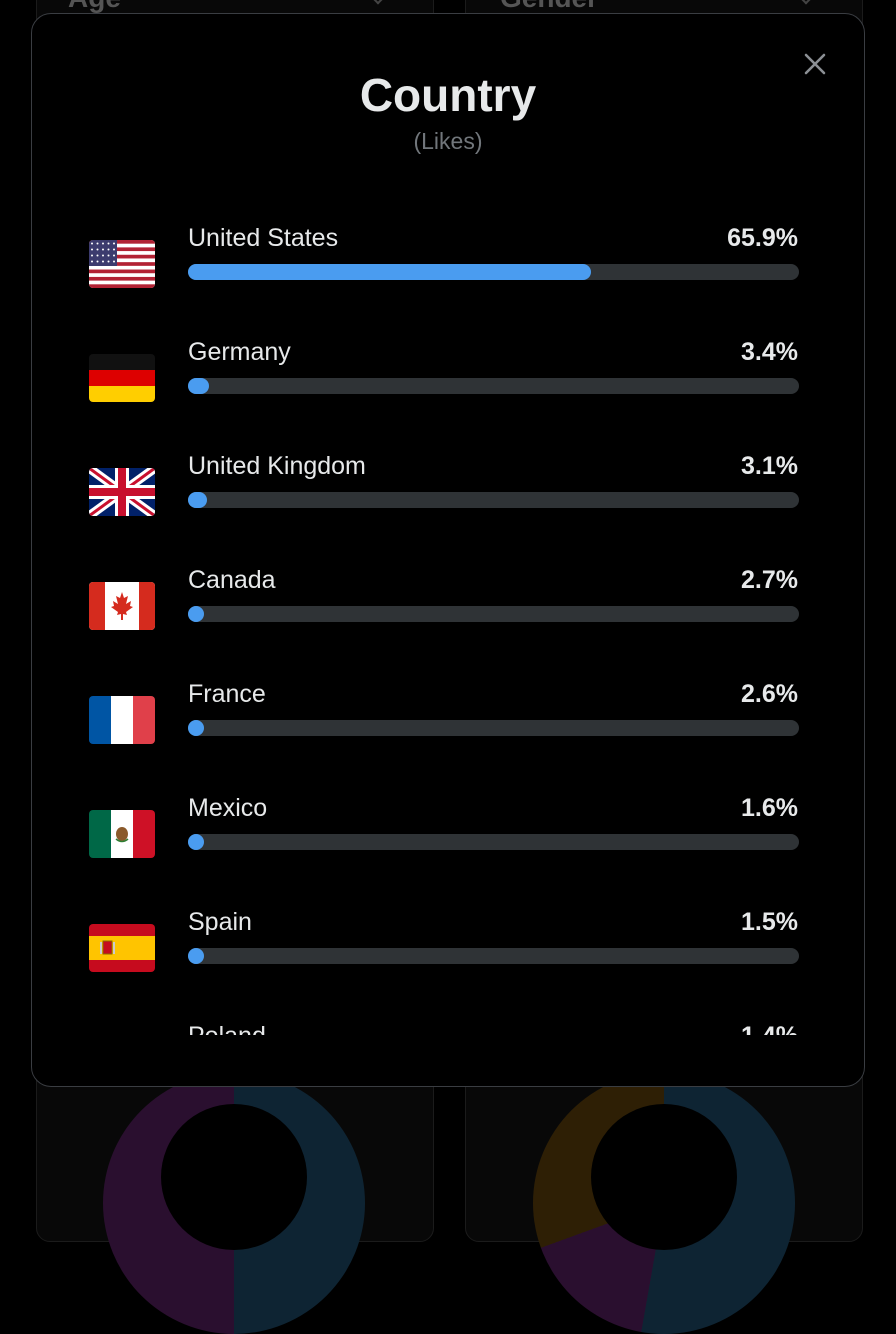  What do you see at coordinates (122, 492) in the screenshot?
I see `uk-flag-icon` at bounding box center [122, 492].